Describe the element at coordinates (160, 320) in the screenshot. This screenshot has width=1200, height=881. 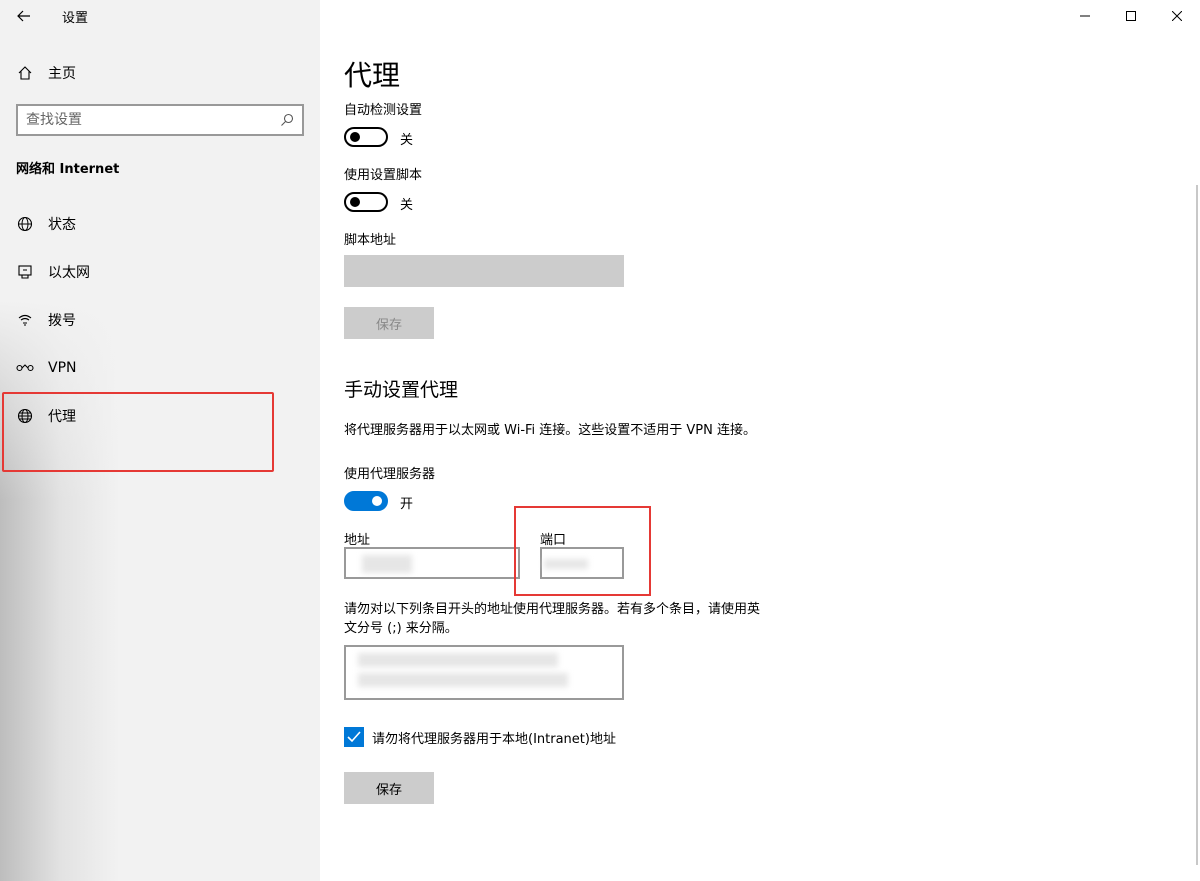
I see `sidebar-item-dialup: 拨号` at that location.